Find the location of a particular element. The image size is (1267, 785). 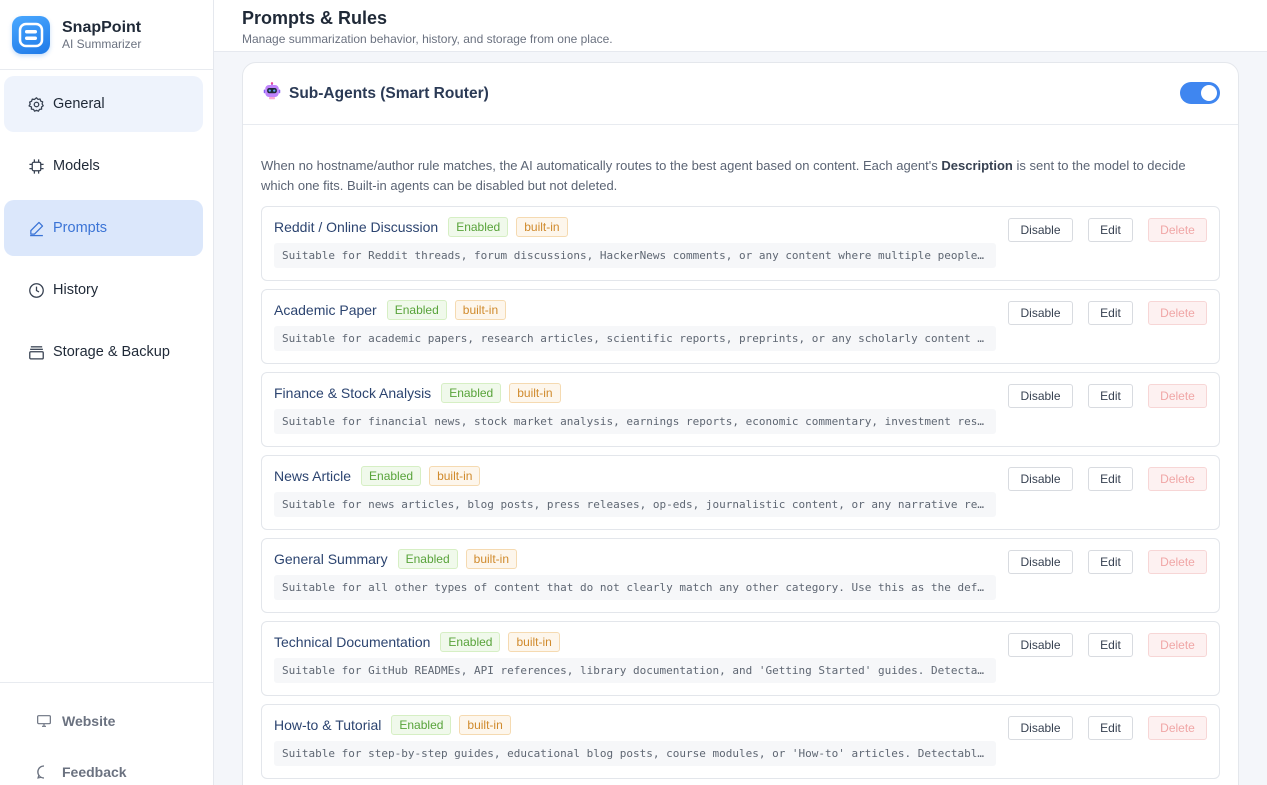

section-title: Sub-Agents (Smart Router) is located at coordinates (389, 93).